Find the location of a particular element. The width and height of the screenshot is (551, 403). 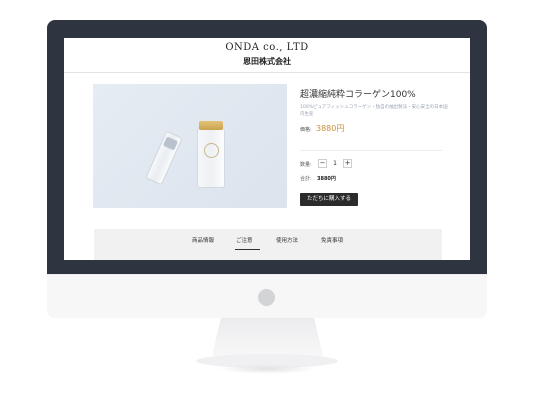

quantity-input: 1 is located at coordinates (335, 163).